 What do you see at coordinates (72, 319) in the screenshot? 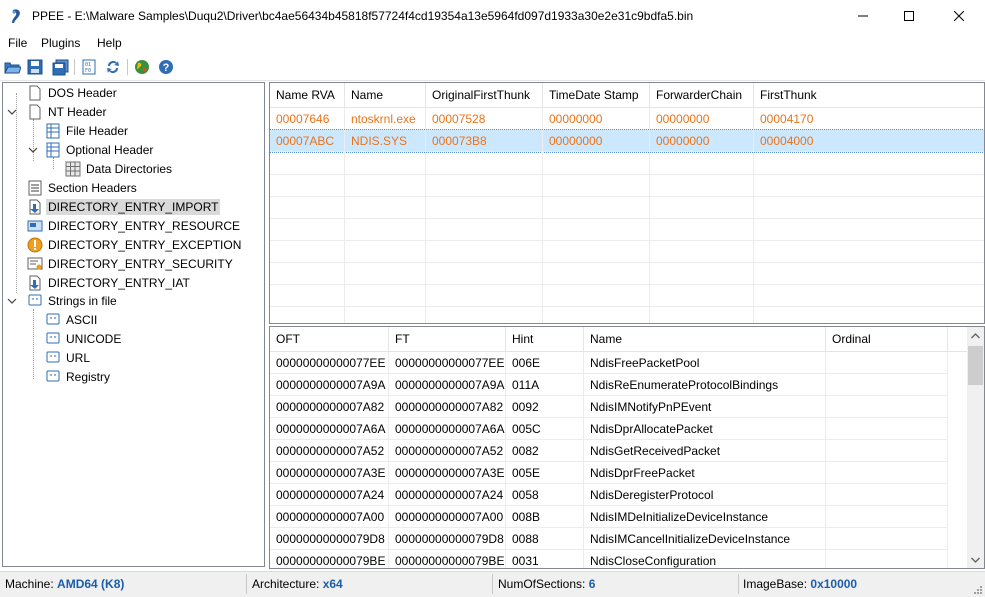
I see `tree-item-ascii: "" ASCII` at bounding box center [72, 319].